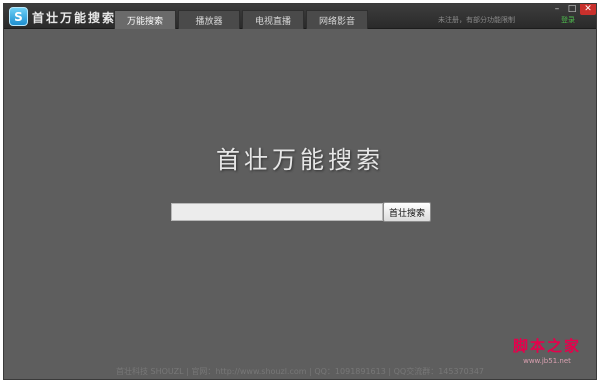  Describe the element at coordinates (476, 20) in the screenshot. I see `registration-status: 未注册，有部分功能限制` at that location.